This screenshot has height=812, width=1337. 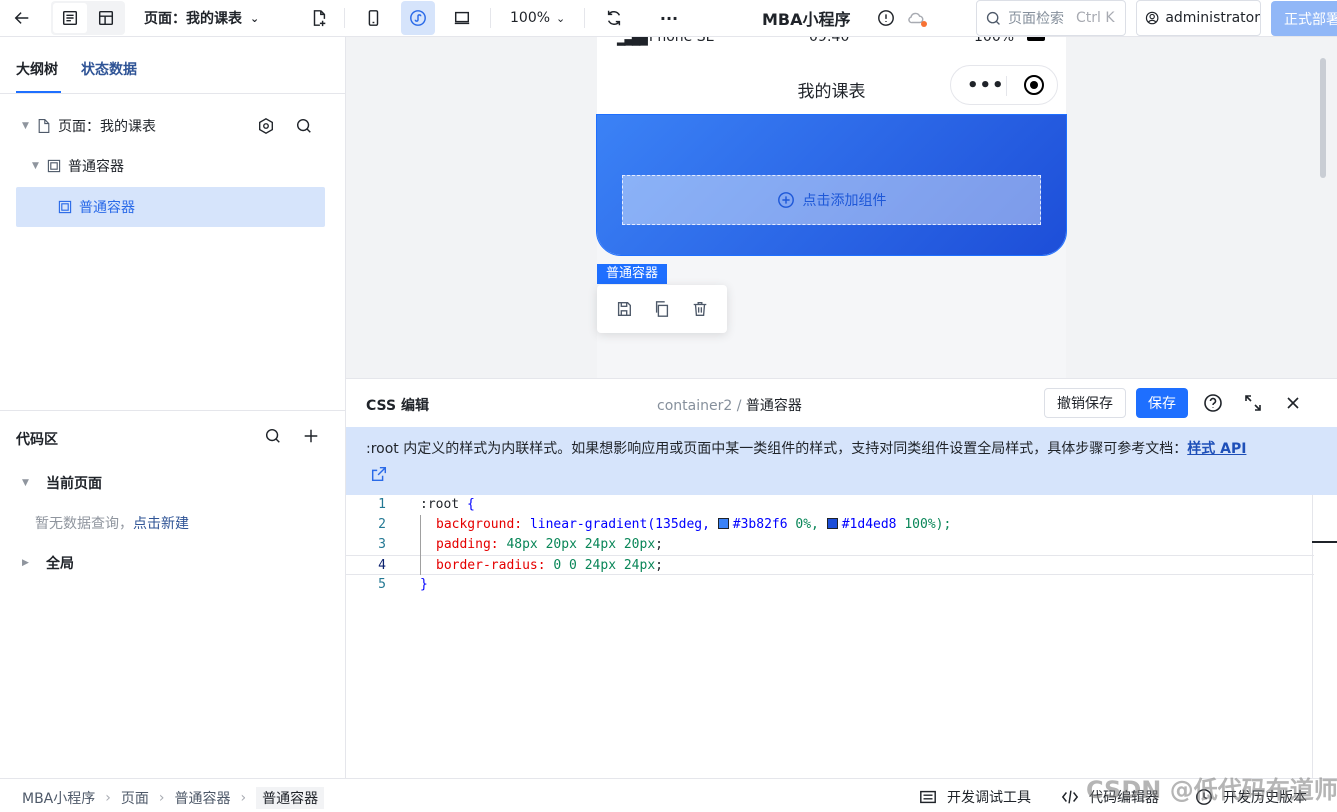 I want to click on outline-view-button, so click(x=70, y=18).